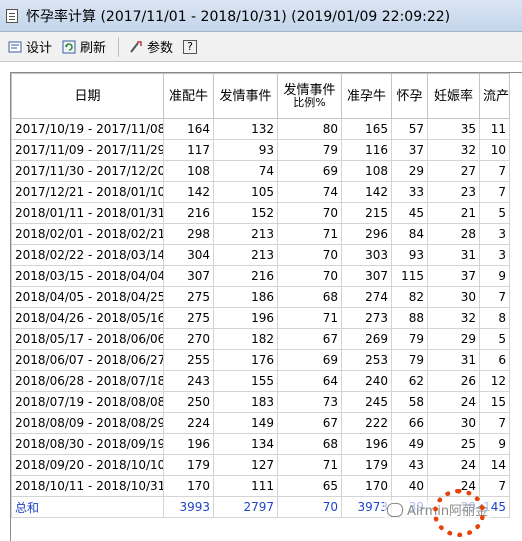  Describe the element at coordinates (453, 213) in the screenshot. I see `value-cell: 21` at that location.